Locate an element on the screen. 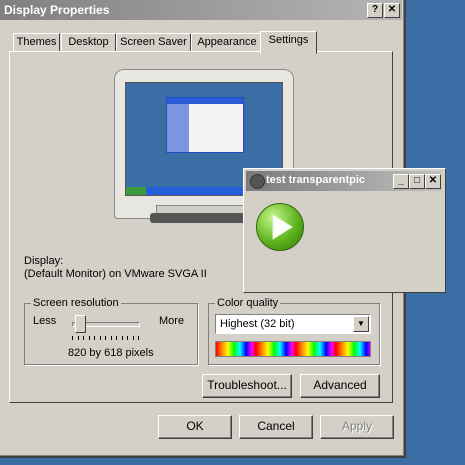 Image resolution: width=465 pixels, height=465 pixels. display-value: (Default Monitor) on VMware SVGA II is located at coordinates (115, 274).